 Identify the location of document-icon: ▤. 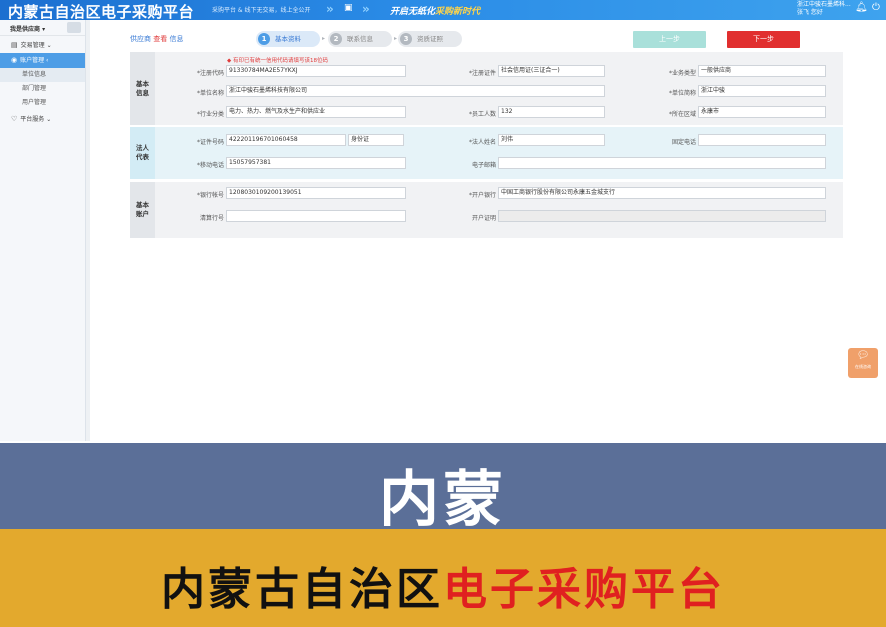
(14, 45).